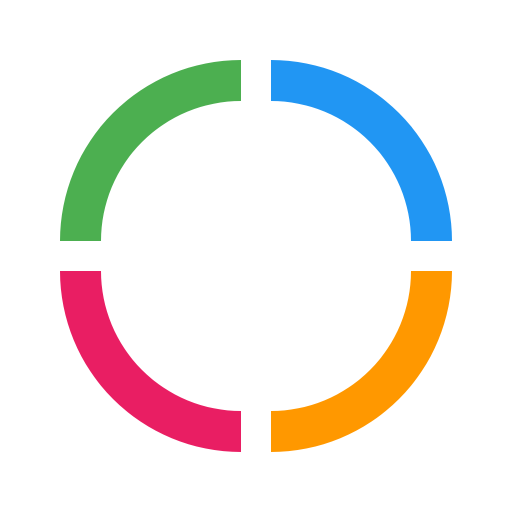 This screenshot has width=512, height=512. I want to click on top-left-arc, so click(150, 150).